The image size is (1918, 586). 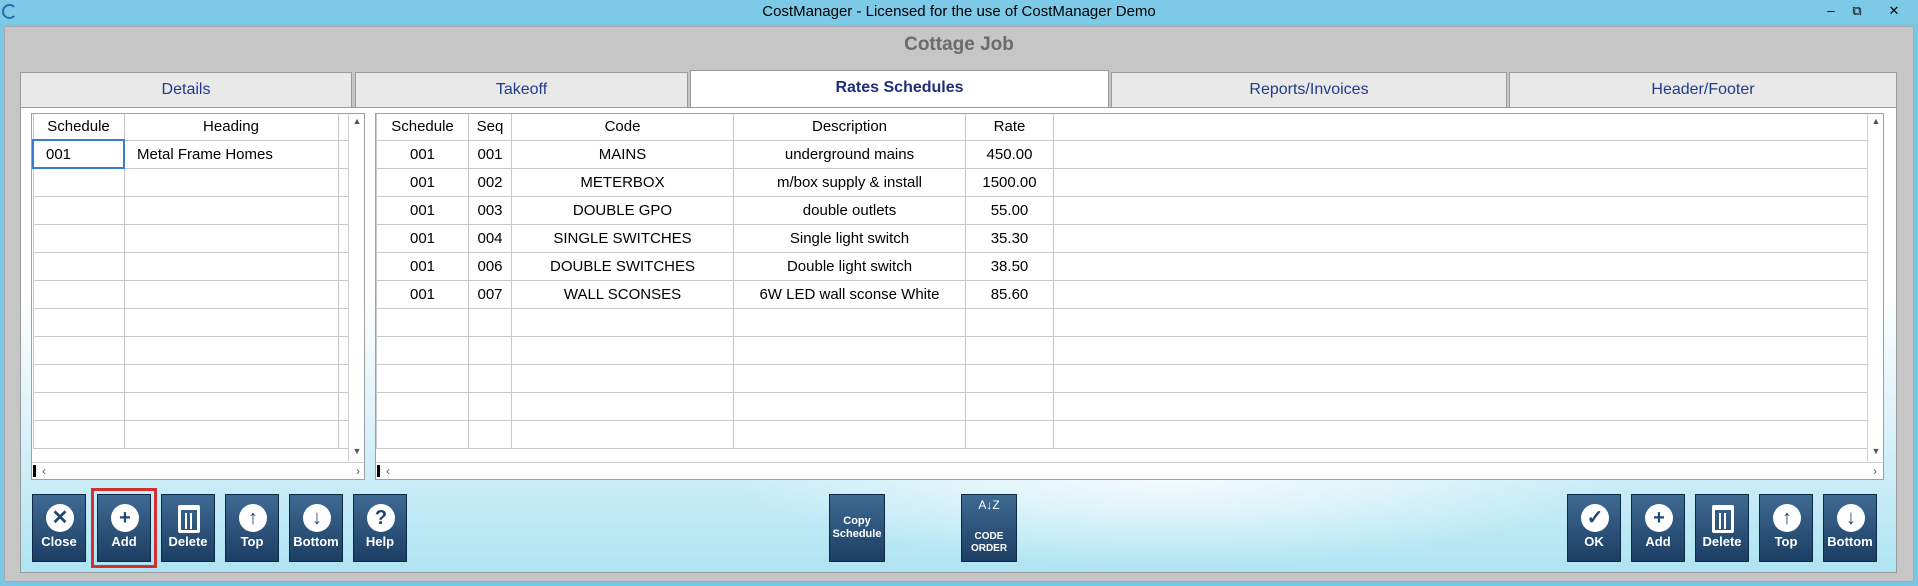 I want to click on scroll-thumb, so click(x=378, y=471).